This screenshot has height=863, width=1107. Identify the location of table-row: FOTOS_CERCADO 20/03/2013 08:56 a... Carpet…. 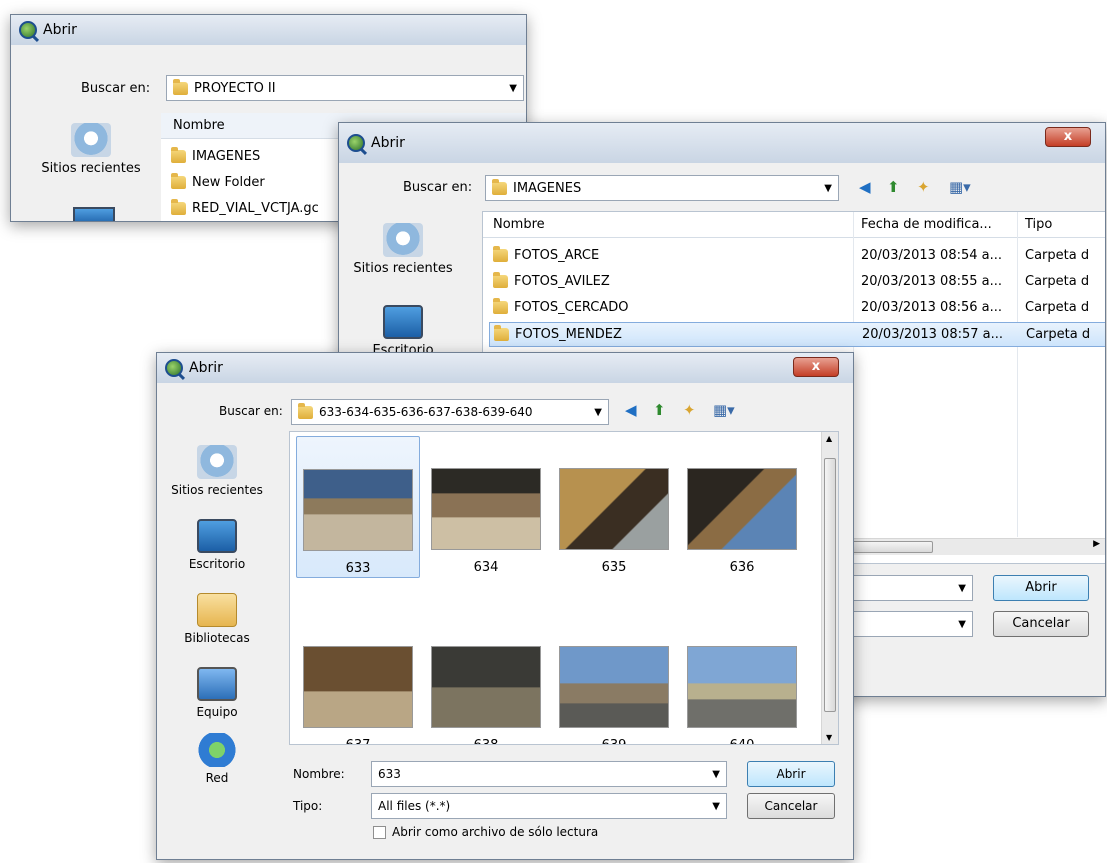
(794, 308).